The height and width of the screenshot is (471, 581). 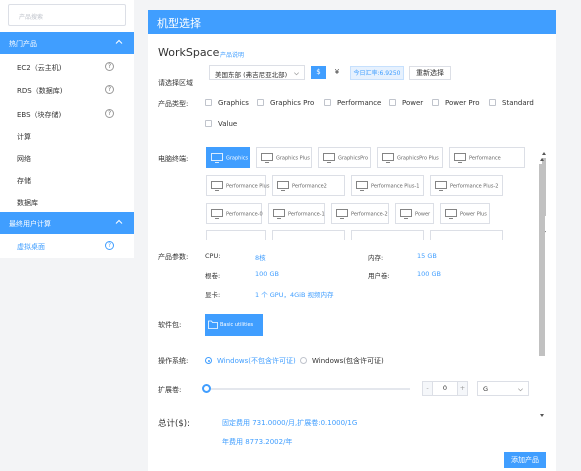 I want to click on sidebar-item-label: 计算, so click(x=24, y=137).